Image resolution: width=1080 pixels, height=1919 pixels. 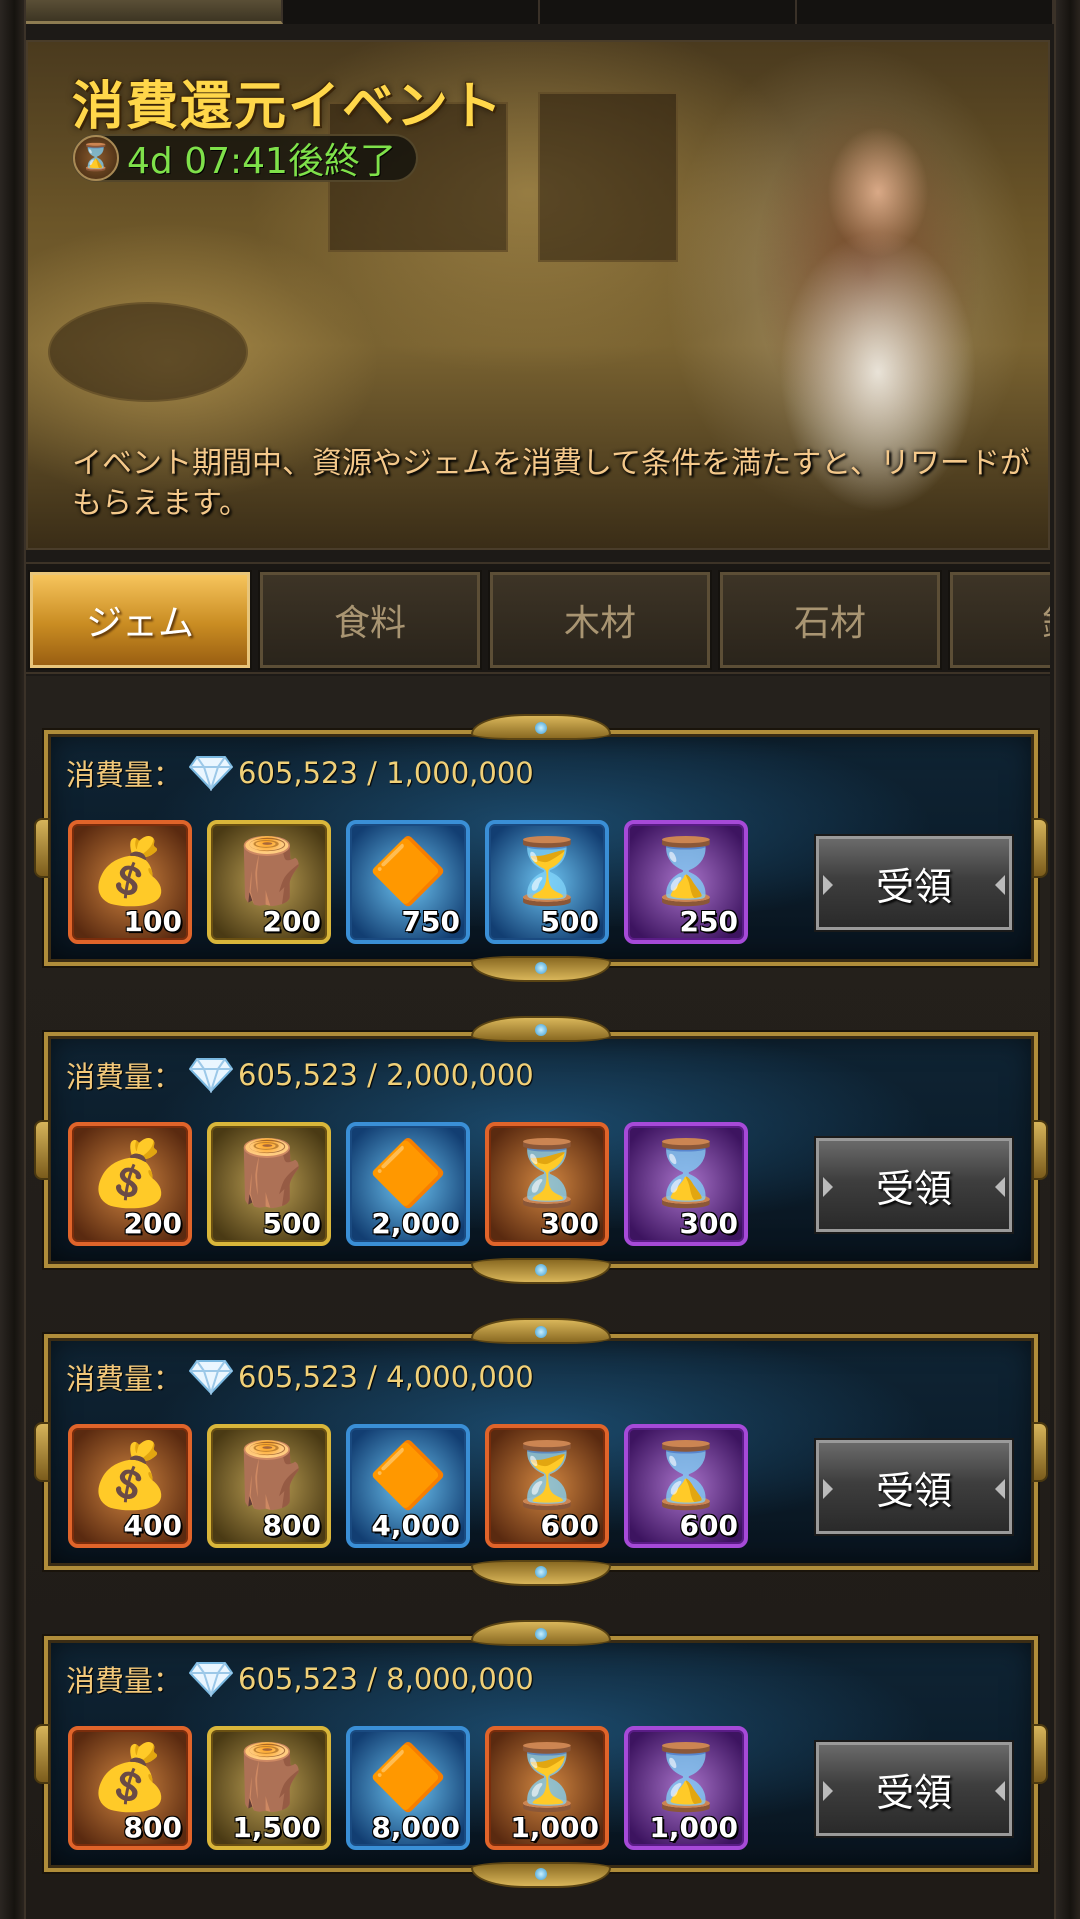 I want to click on reward-item: 🔶 8,000, so click(x=408, y=1788).